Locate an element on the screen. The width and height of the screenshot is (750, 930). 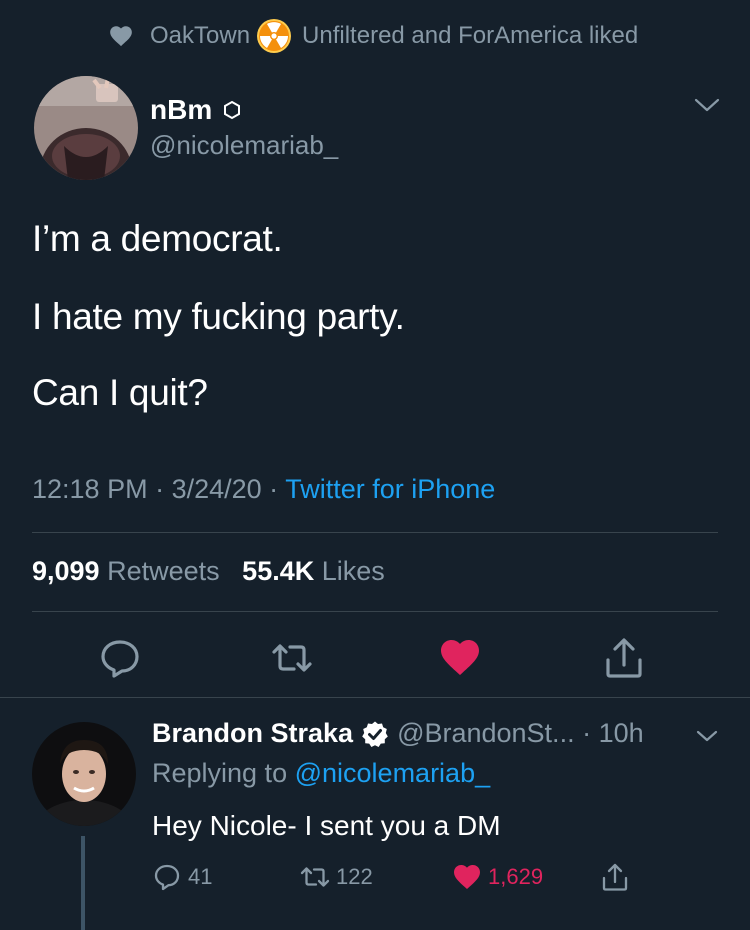
tweet-text-line: Can I quit? is located at coordinates (120, 392).